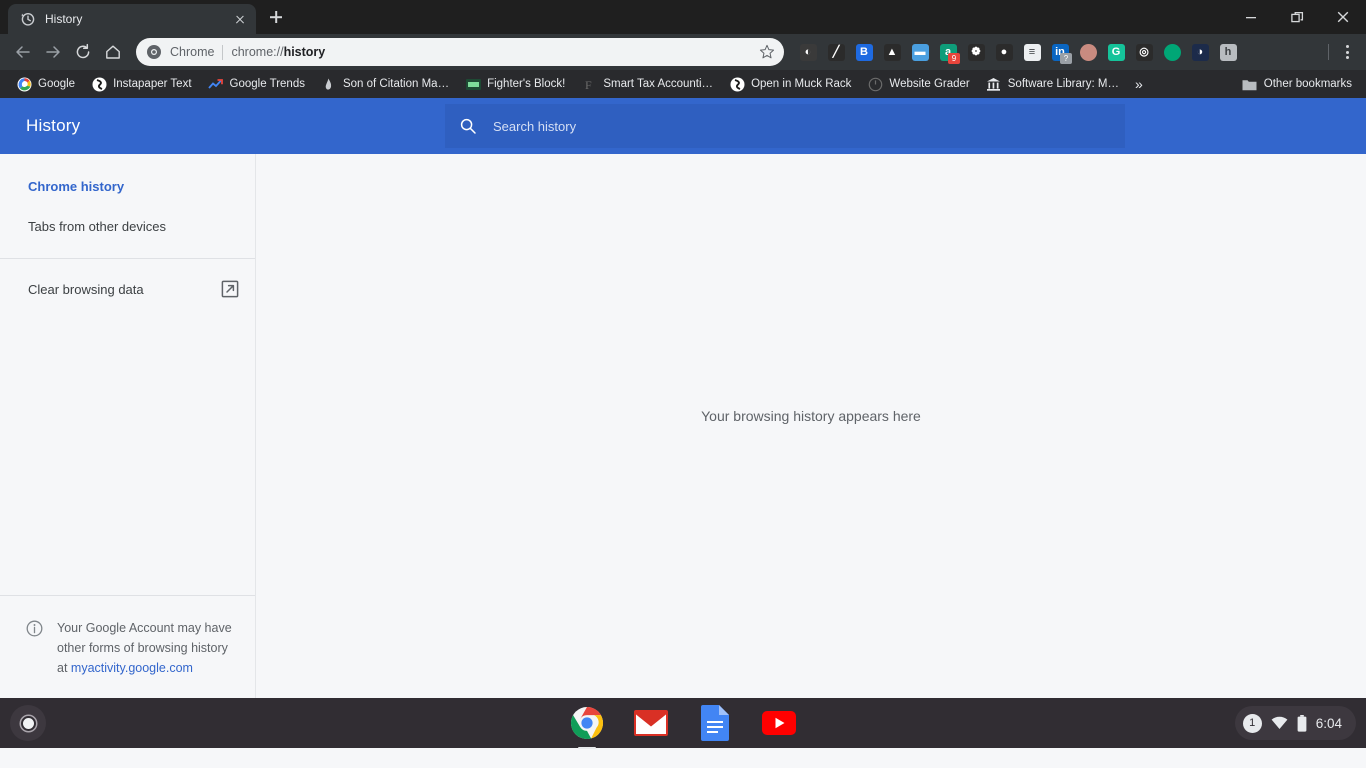 This screenshot has width=1366, height=768. I want to click on folder-icon, so click(1250, 84).